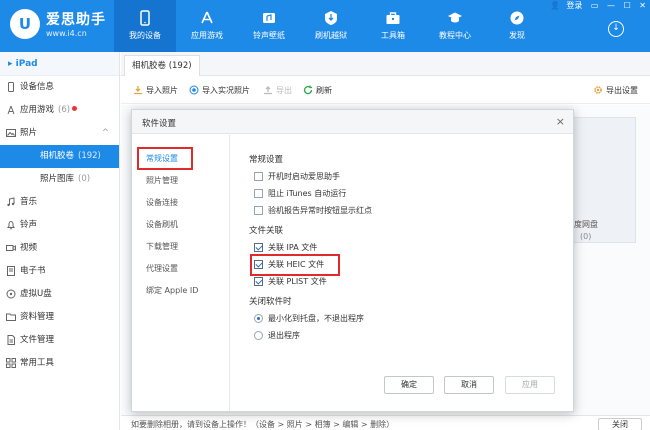 The image size is (650, 430). What do you see at coordinates (642, 5) in the screenshot?
I see `close-window-button: ✕` at bounding box center [642, 5].